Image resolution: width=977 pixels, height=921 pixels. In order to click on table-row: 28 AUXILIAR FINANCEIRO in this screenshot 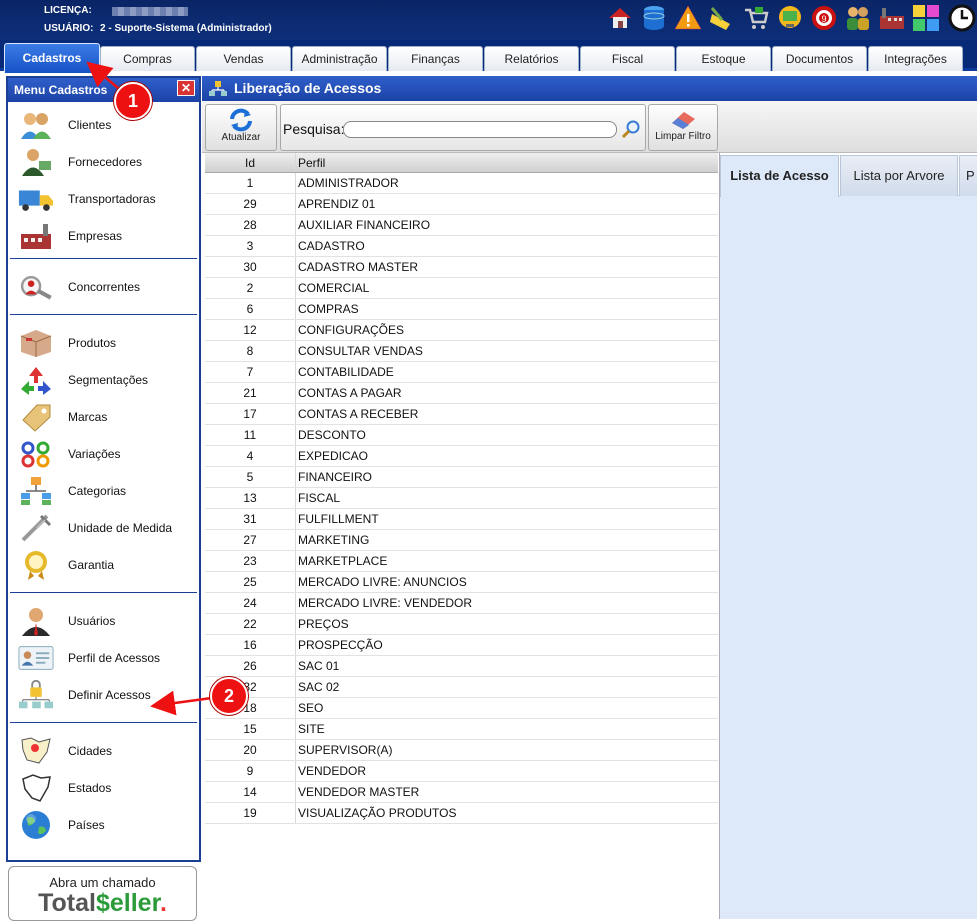, I will do `click(461, 225)`.